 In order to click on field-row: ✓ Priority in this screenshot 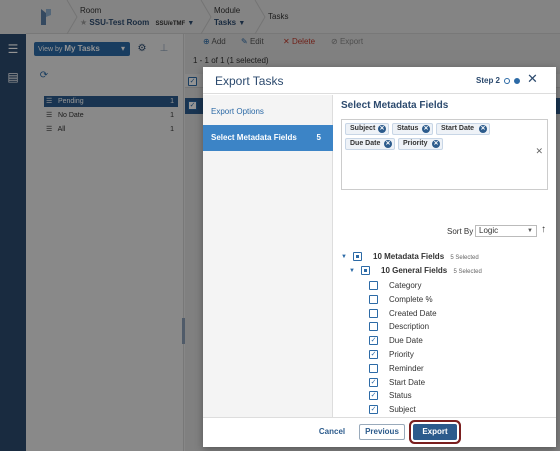, I will do `click(439, 355)`.